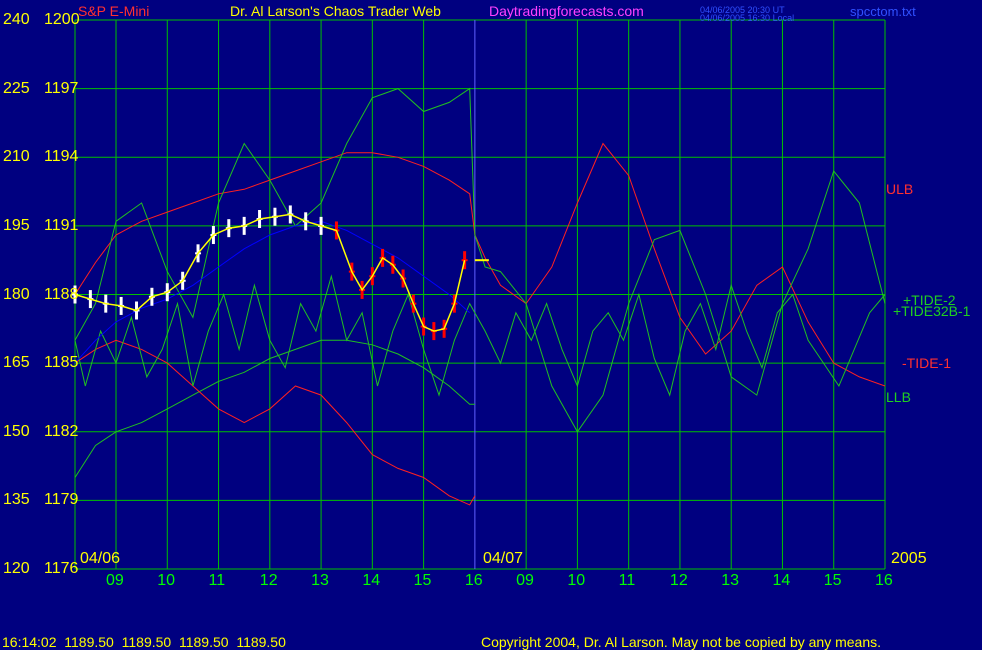 Image resolution: width=982 pixels, height=650 pixels. I want to click on price-tick-label: 1188, so click(61, 294).